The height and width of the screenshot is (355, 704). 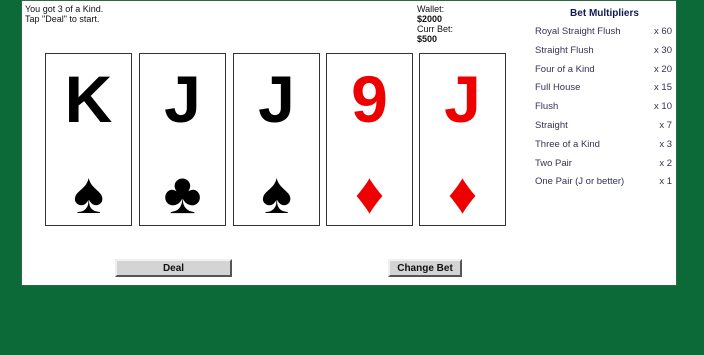 I want to click on multiplier-row: Two Pair x 2, so click(x=604, y=164).